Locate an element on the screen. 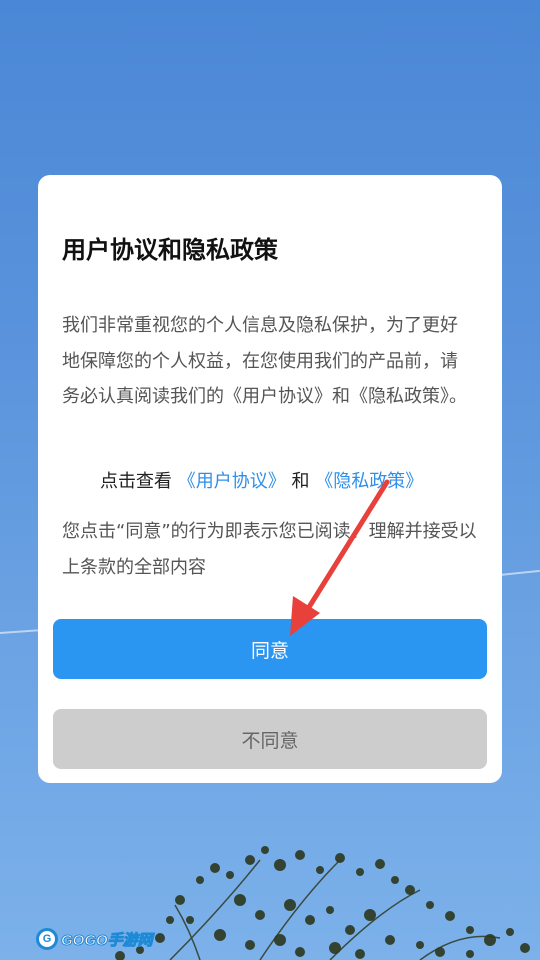 This screenshot has width=540, height=960. disagree-button: 不同意 is located at coordinates (270, 739).